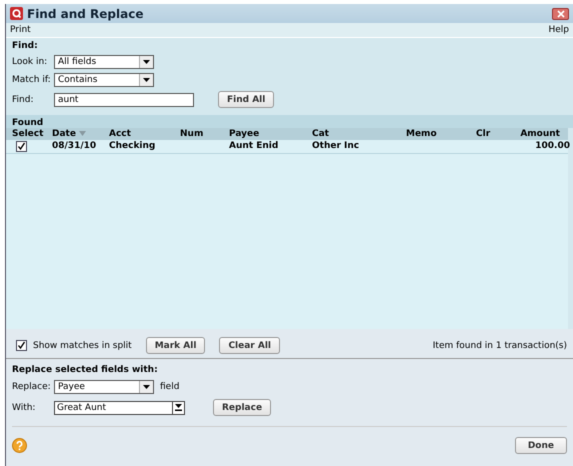 The width and height of the screenshot is (573, 466). I want to click on field-label: Match if:, so click(32, 80).